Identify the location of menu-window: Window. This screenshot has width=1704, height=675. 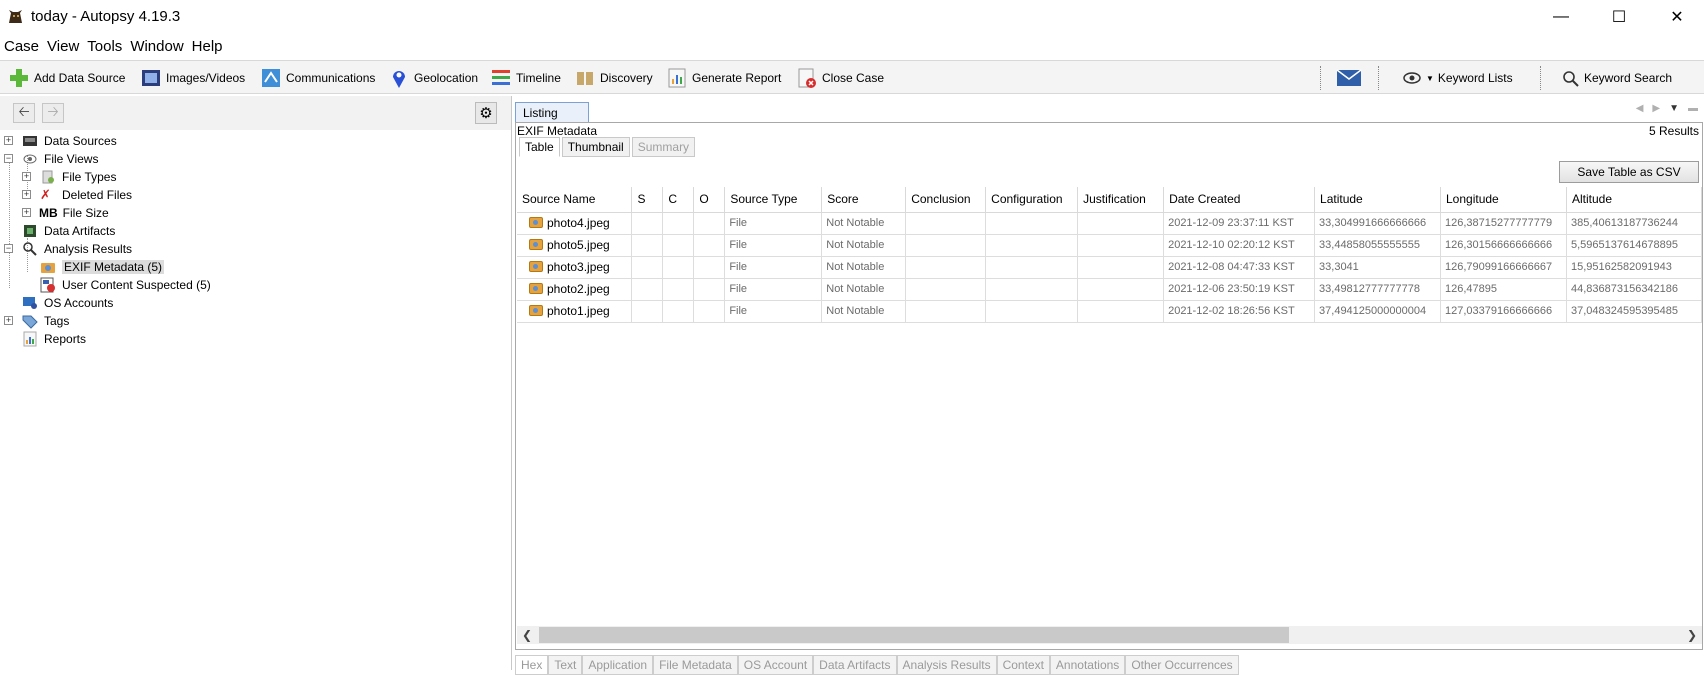
(156, 47).